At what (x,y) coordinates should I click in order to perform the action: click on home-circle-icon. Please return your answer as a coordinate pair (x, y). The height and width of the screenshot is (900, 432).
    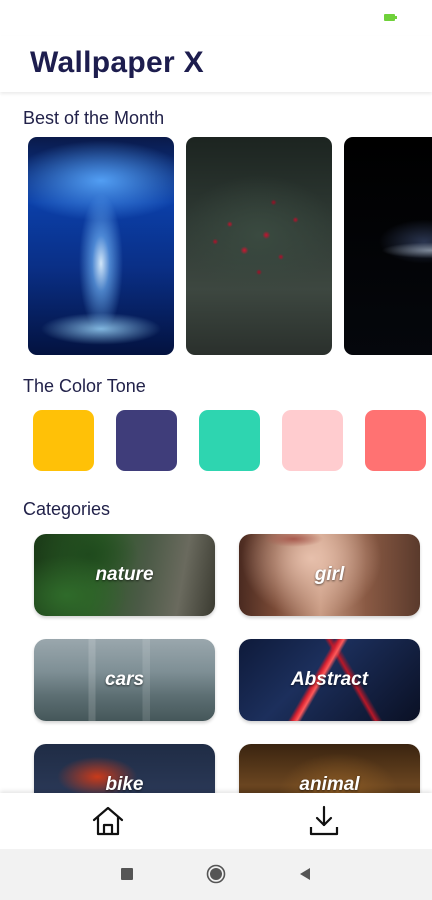
    Looking at the image, I should click on (216, 874).